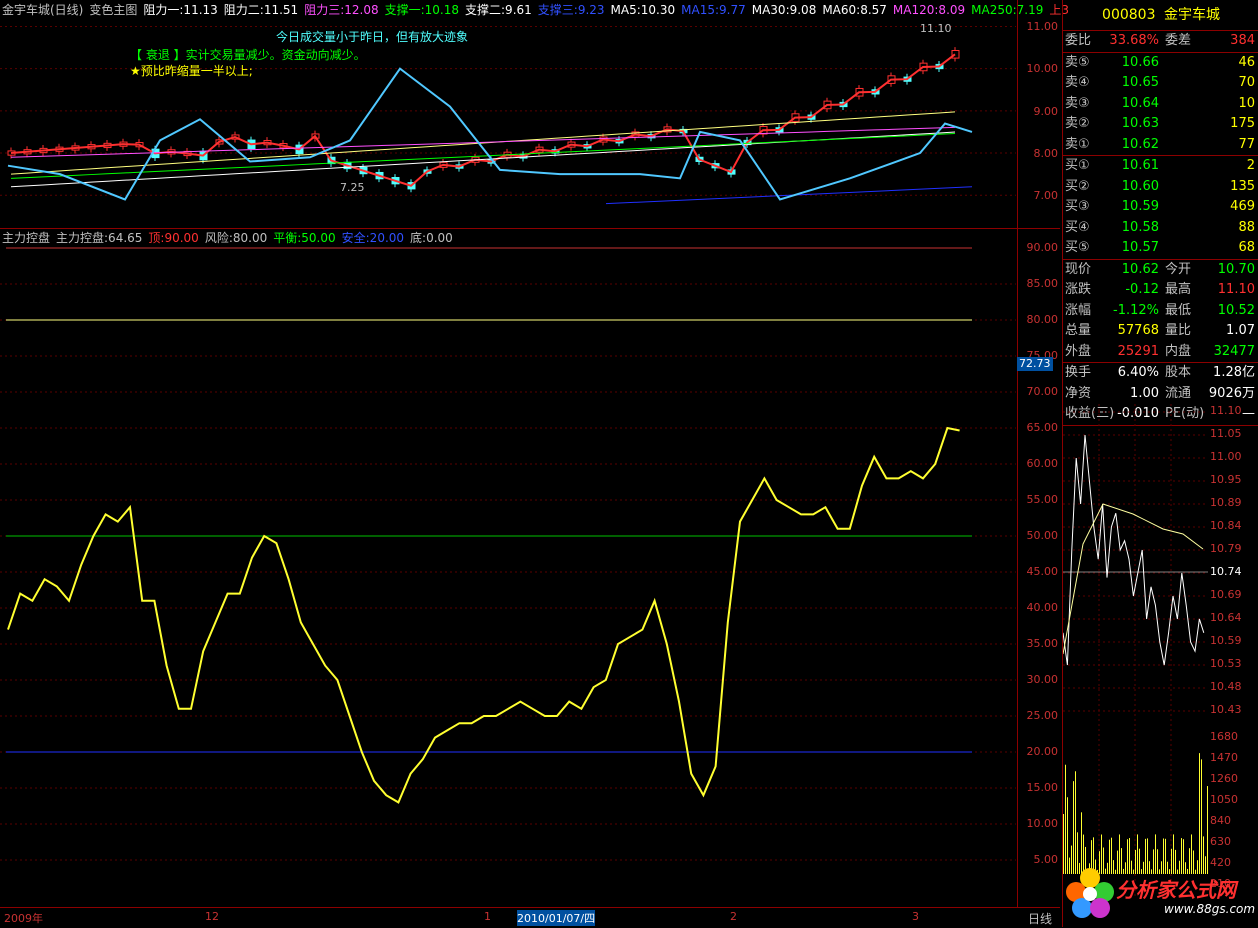 The image size is (1258, 928). Describe the element at coordinates (1135, 654) in the screenshot. I see `intraday-mini-chart` at that location.